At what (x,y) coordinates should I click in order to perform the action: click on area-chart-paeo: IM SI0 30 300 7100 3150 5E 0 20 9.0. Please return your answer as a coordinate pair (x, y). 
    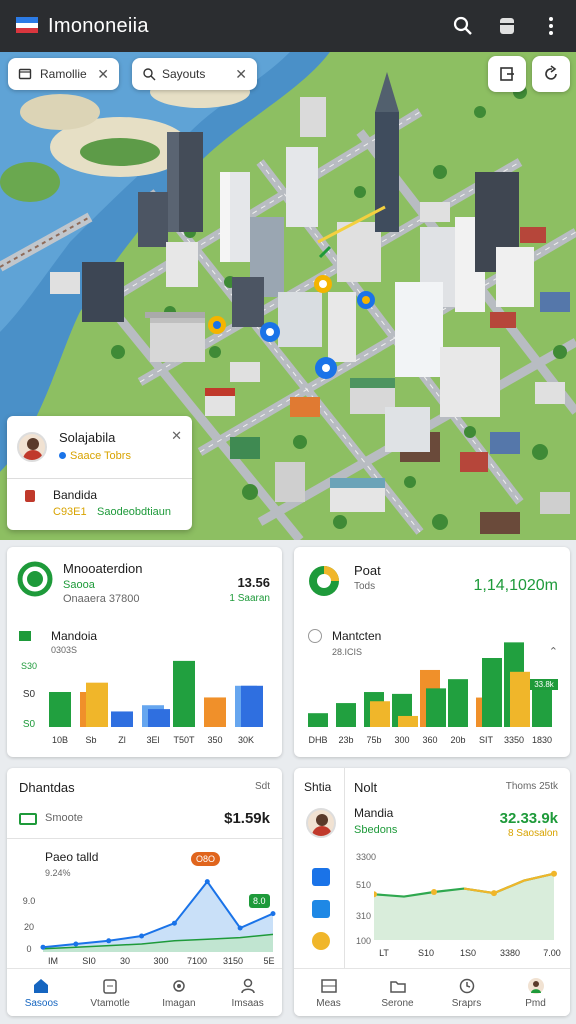
    Looking at the image, I should click on (149, 922).